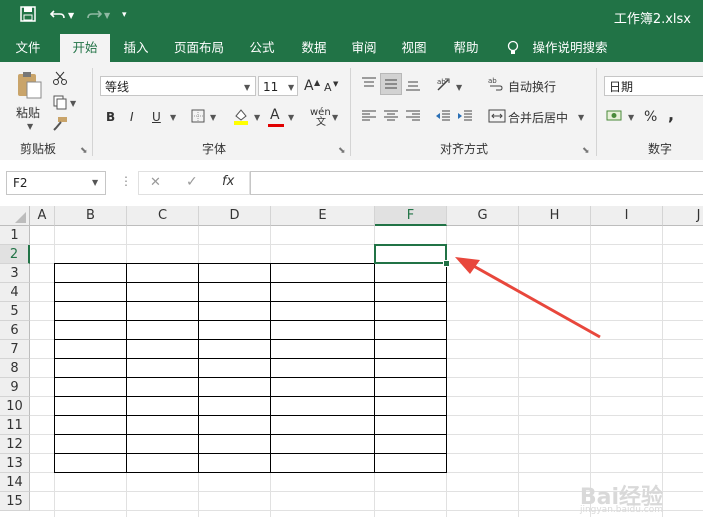  I want to click on column-header-j: J, so click(683, 216).